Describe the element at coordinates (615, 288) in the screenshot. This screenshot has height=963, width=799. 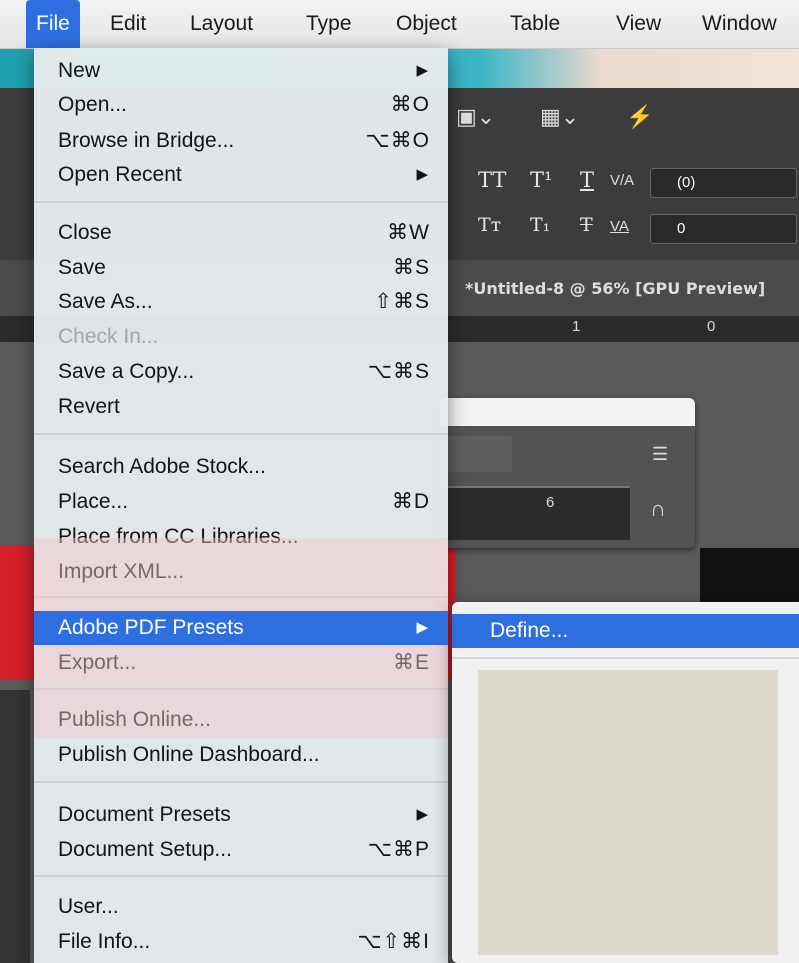
I see `document-tab: *Untitled-8 @ 56% [GPU Preview]` at that location.